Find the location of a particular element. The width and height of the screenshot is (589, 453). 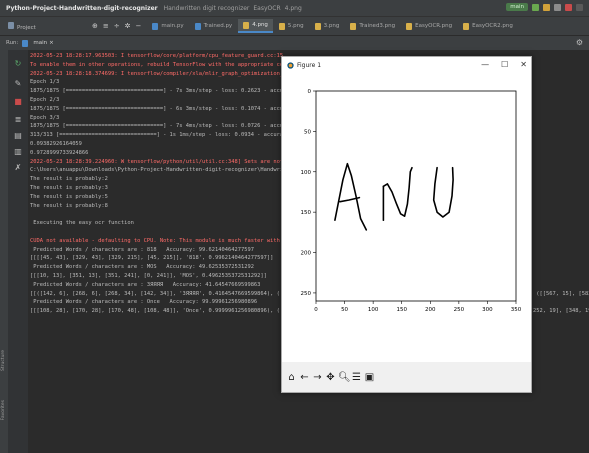

maximize-button: ☐ is located at coordinates (504, 64).